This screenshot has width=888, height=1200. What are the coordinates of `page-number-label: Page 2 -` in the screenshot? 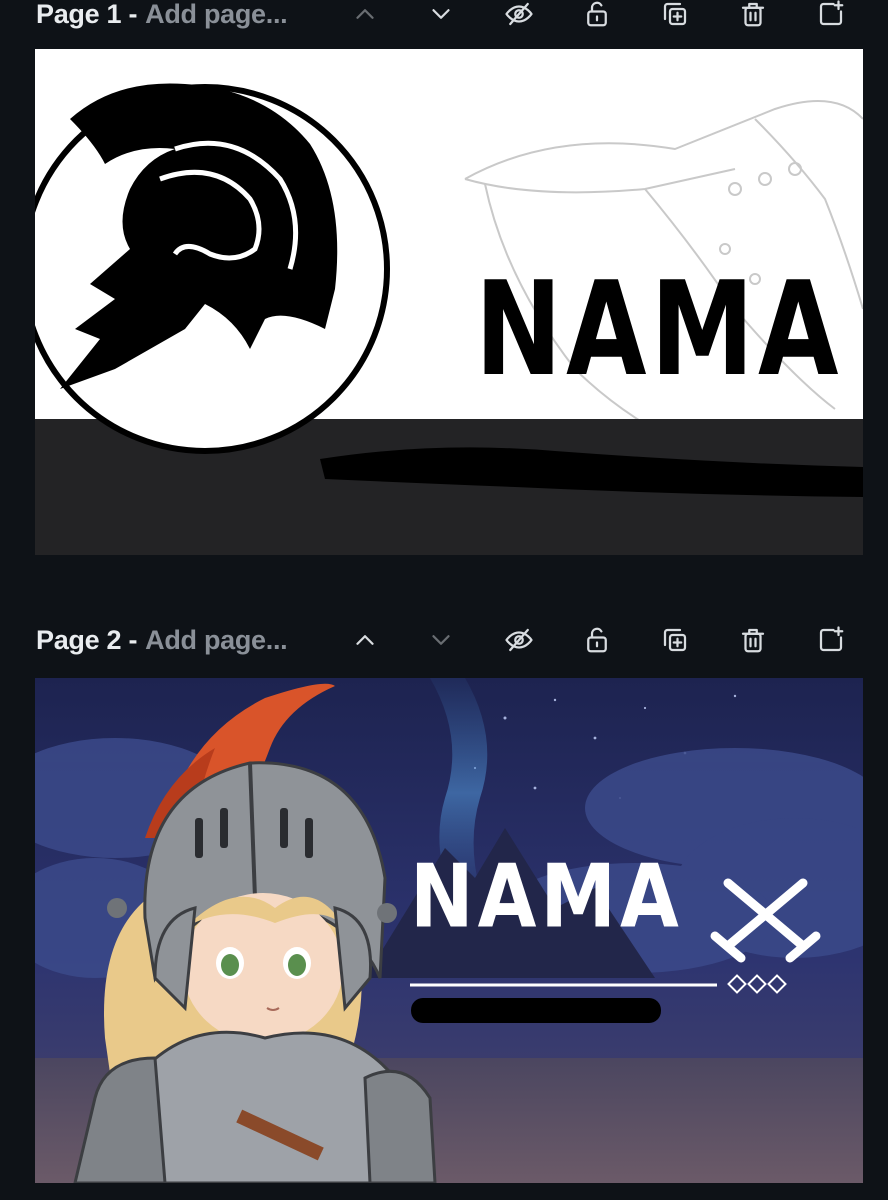 It's located at (87, 639).